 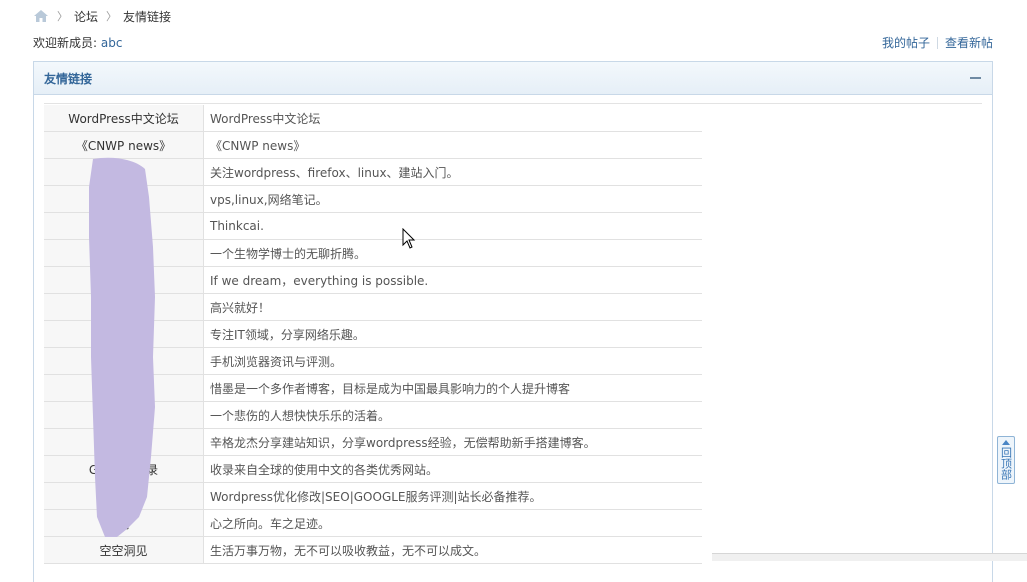 What do you see at coordinates (1006, 442) in the screenshot?
I see `up-arrow-icon` at bounding box center [1006, 442].